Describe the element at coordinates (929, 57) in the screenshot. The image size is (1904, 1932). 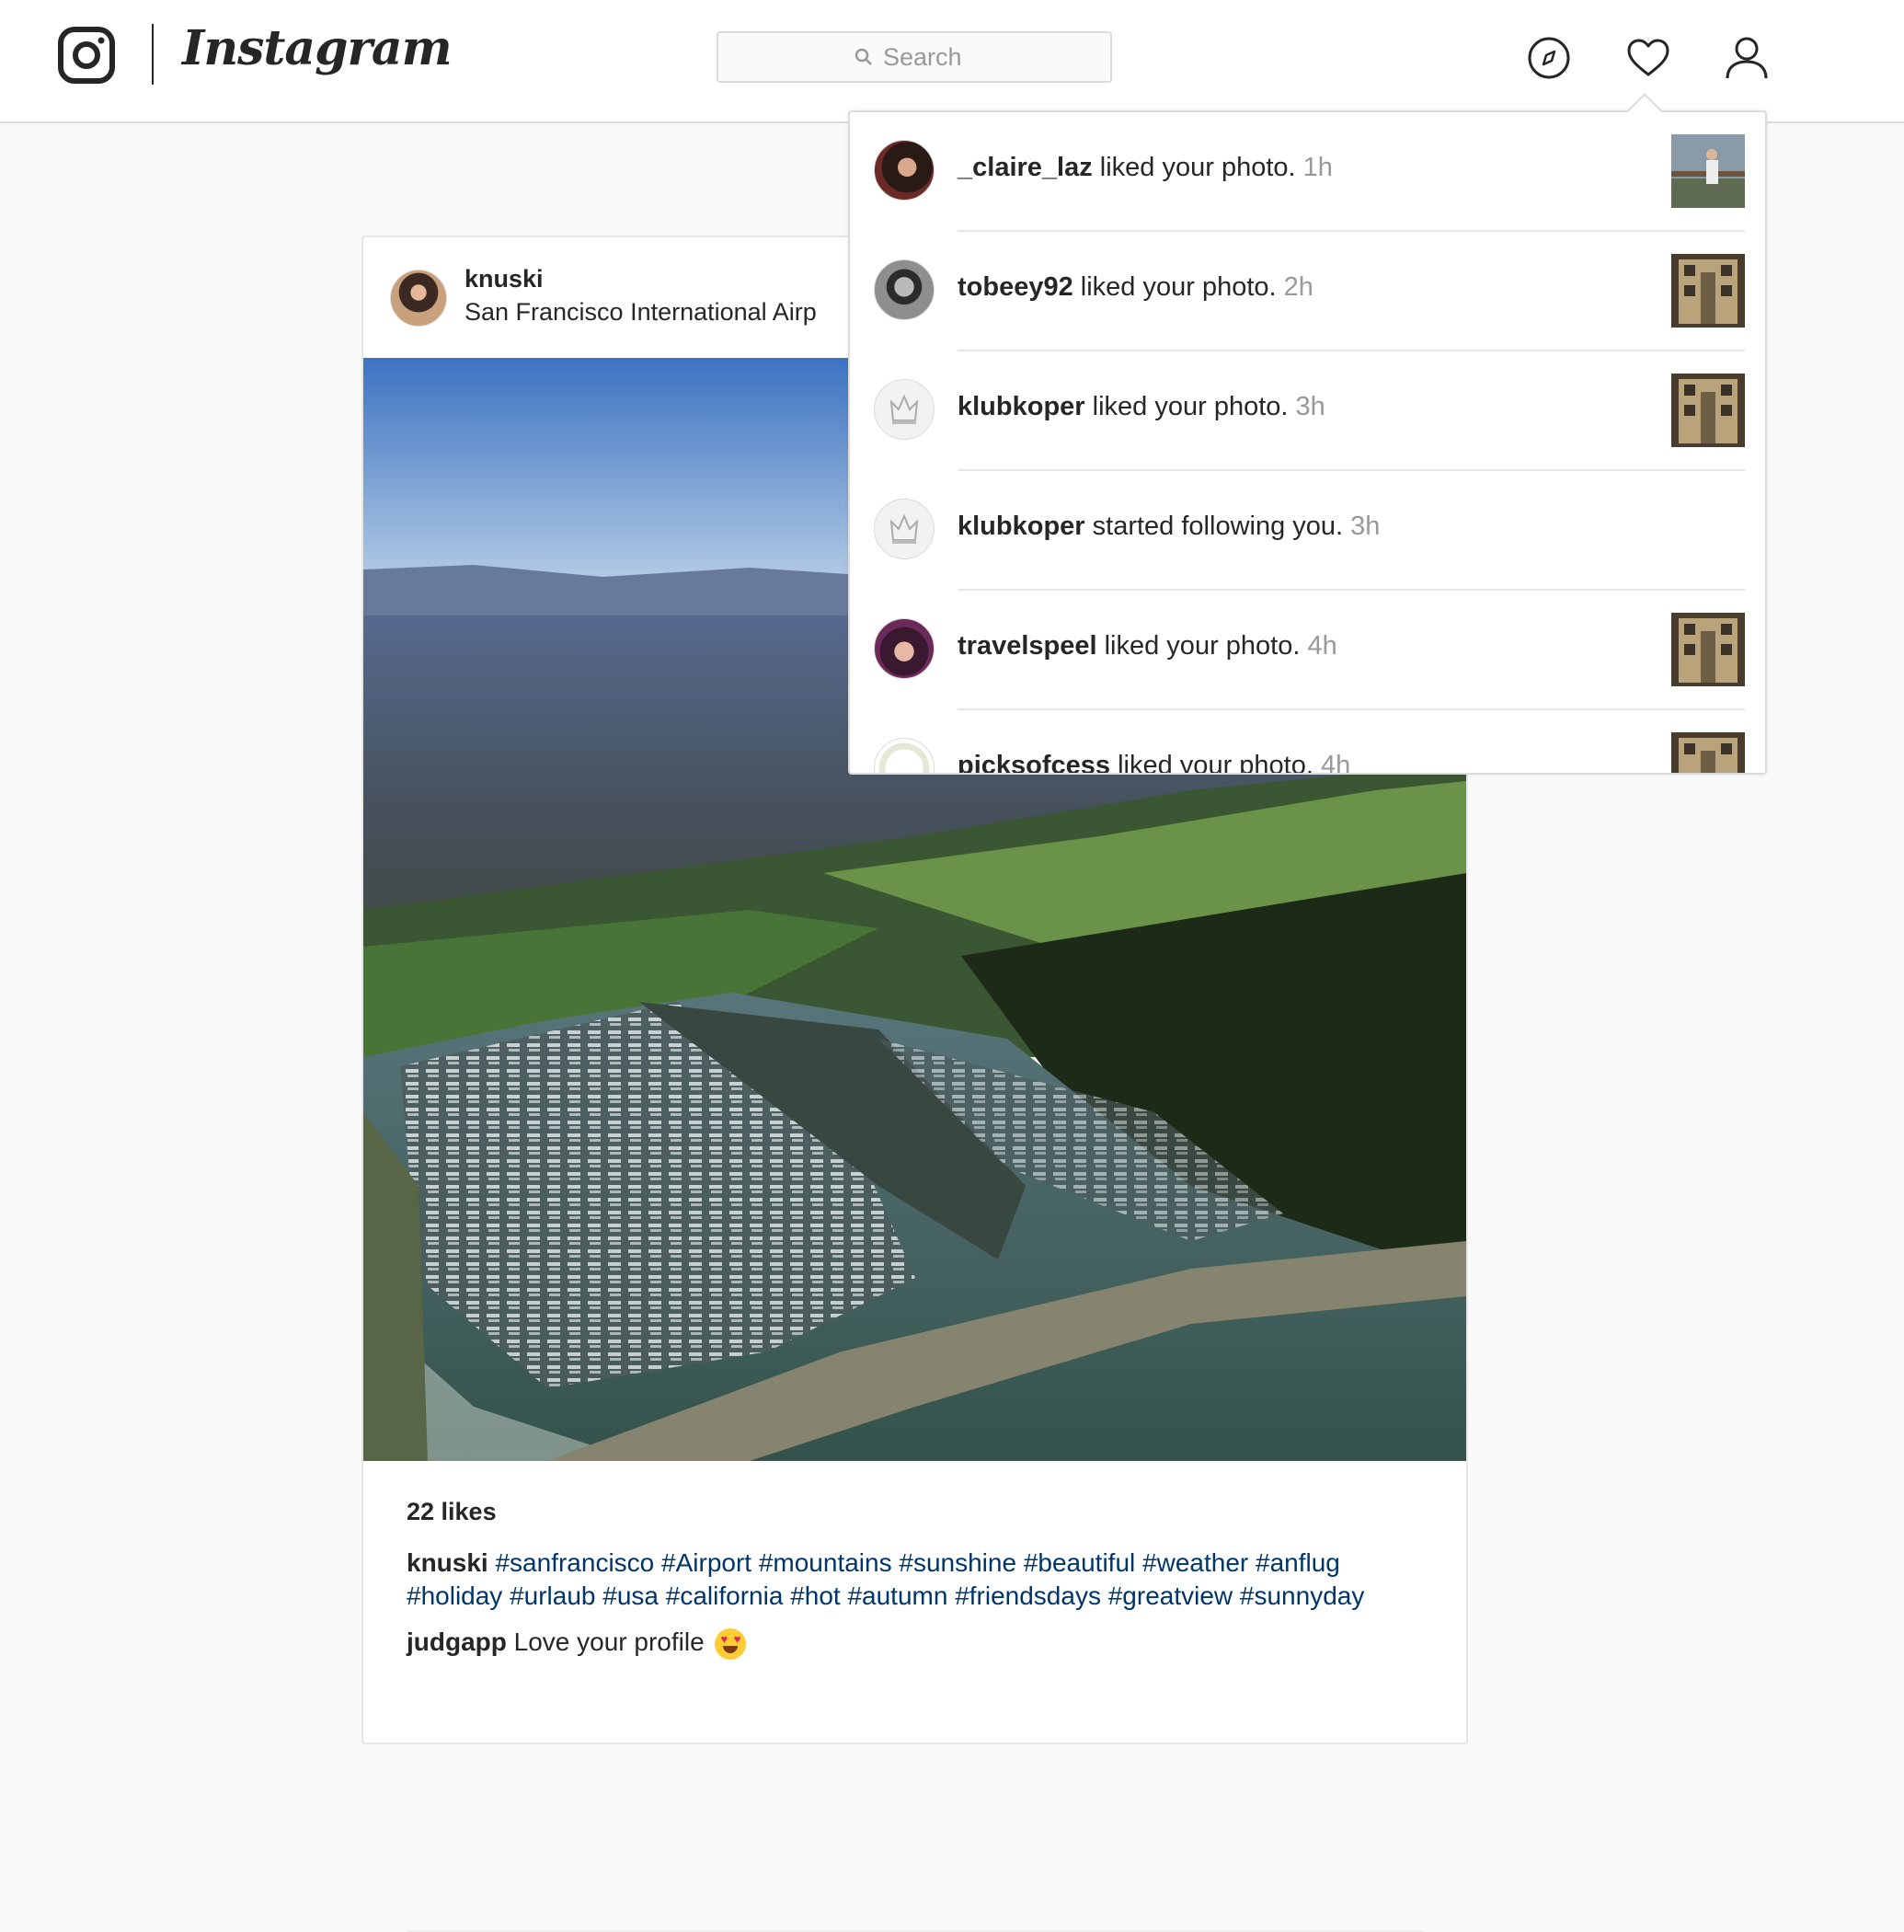
I see `search-input` at that location.